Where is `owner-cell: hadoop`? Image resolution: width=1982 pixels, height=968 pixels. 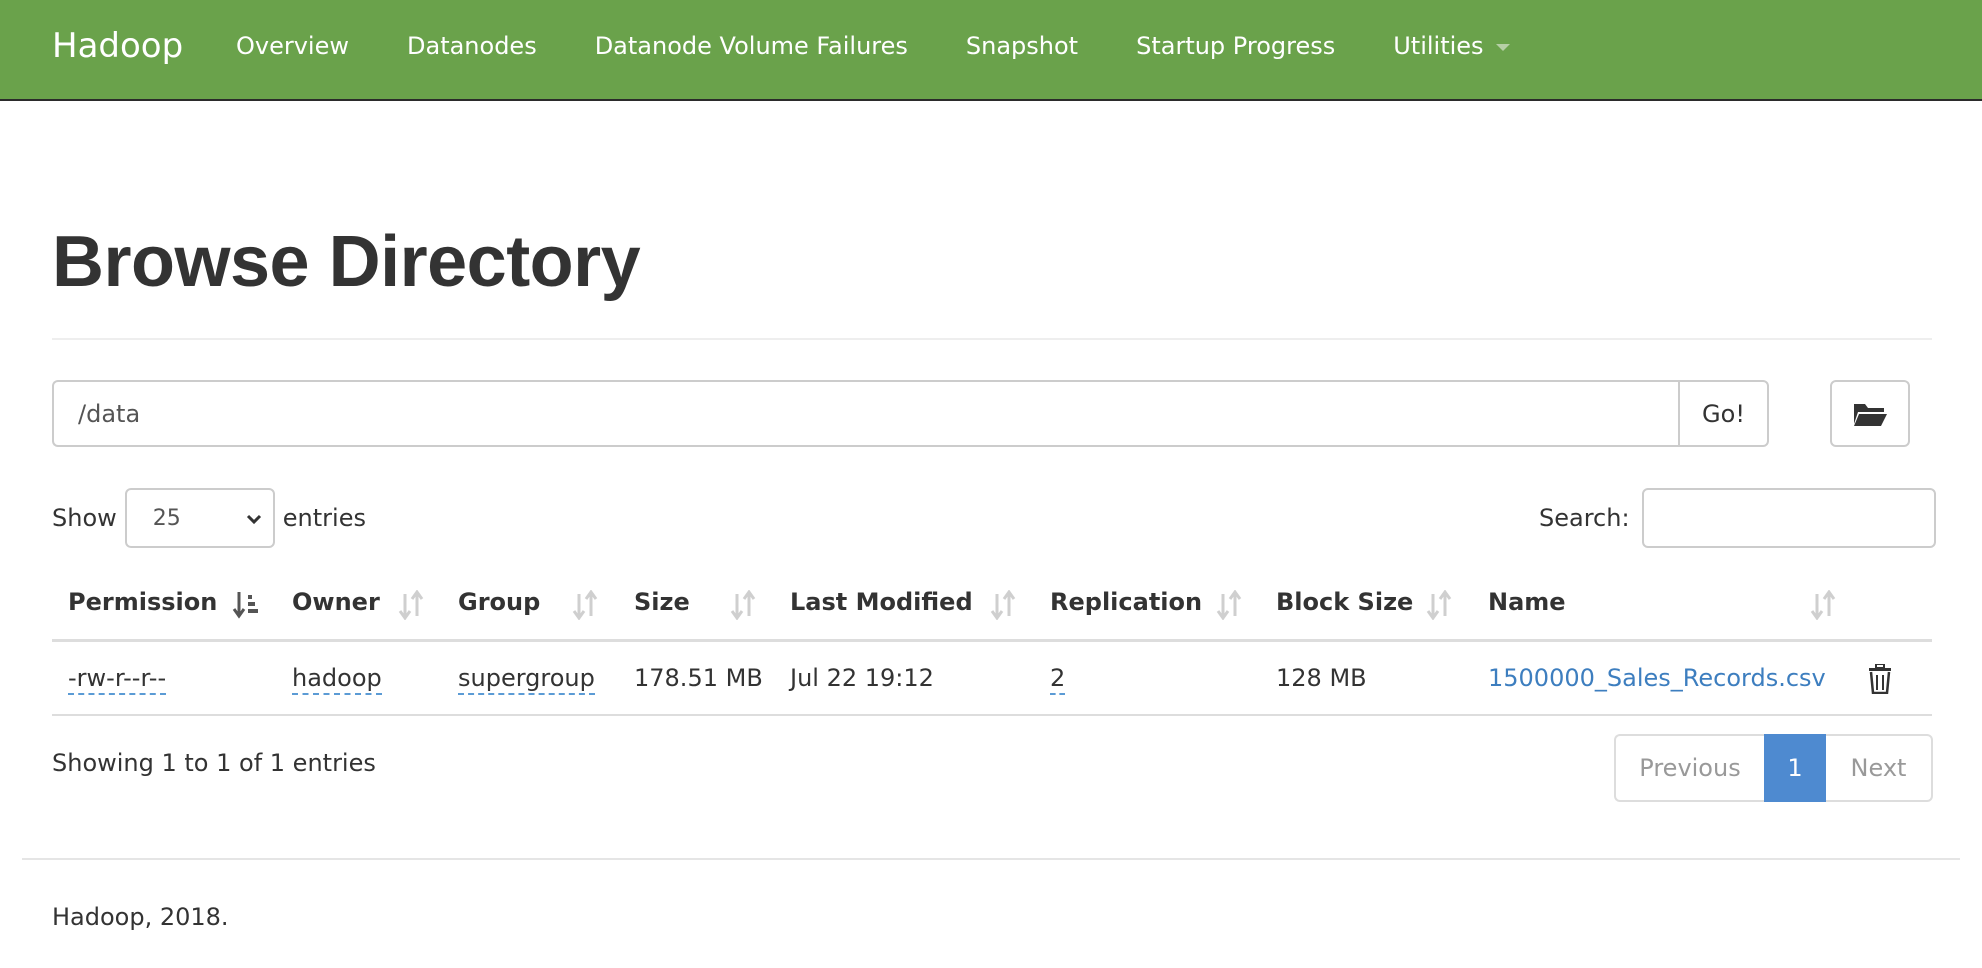 owner-cell: hadoop is located at coordinates (337, 678).